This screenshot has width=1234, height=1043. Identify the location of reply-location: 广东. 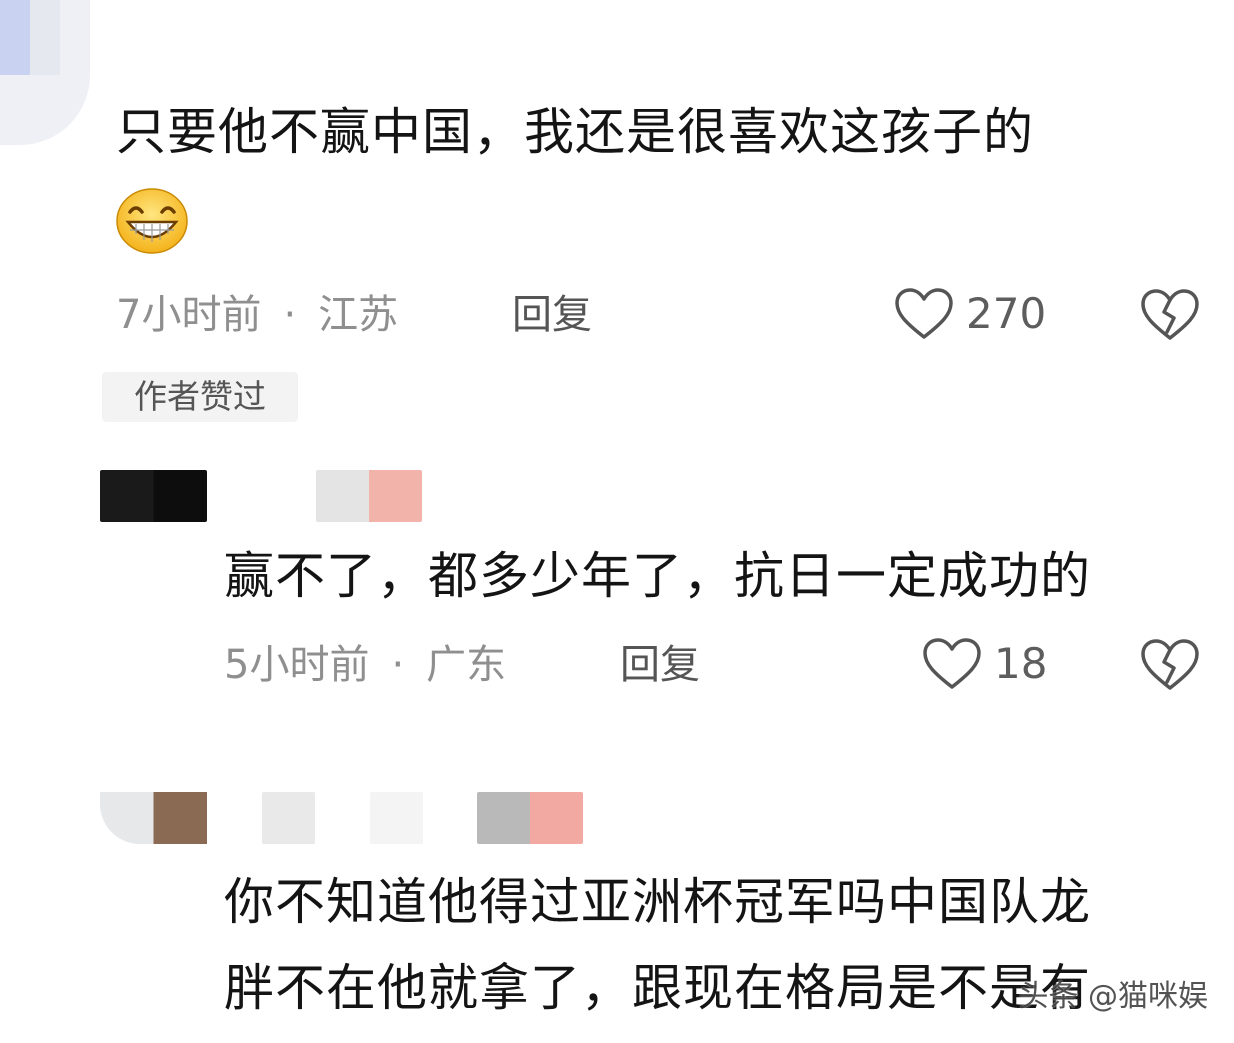
(466, 665).